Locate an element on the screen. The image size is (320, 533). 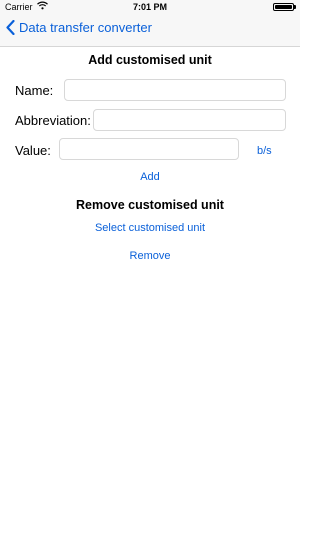
value-label: Value: is located at coordinates (33, 150).